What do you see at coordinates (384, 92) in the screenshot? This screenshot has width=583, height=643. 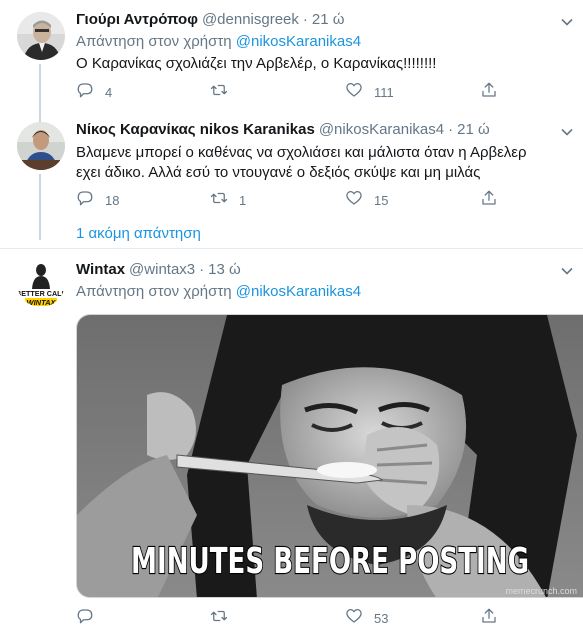 I see `like-count: 111` at bounding box center [384, 92].